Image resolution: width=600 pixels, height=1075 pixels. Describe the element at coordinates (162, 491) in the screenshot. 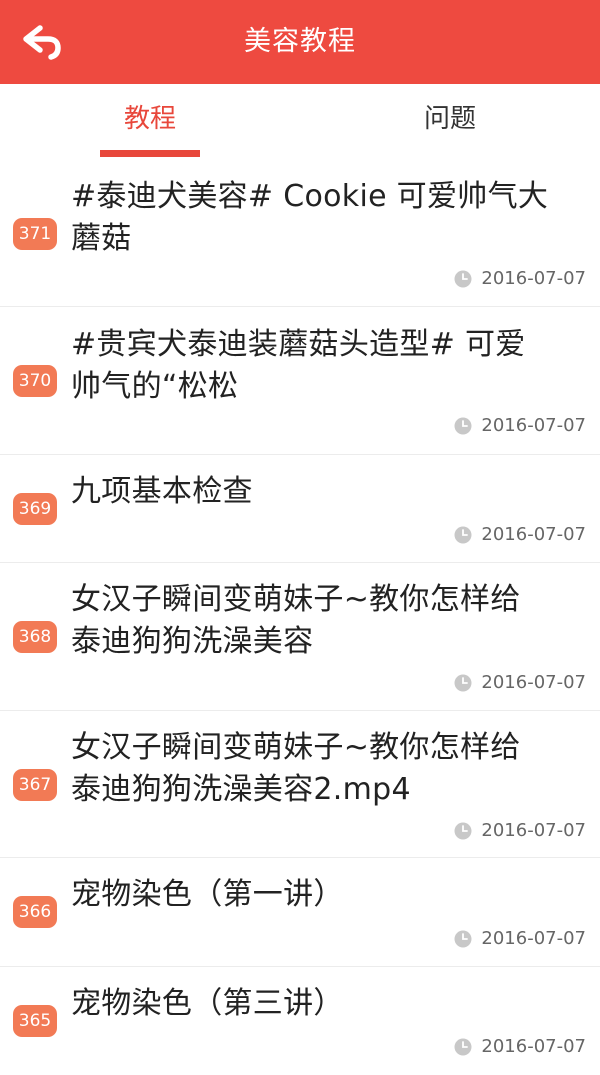

I see `item-title: 九项基本检查` at that location.